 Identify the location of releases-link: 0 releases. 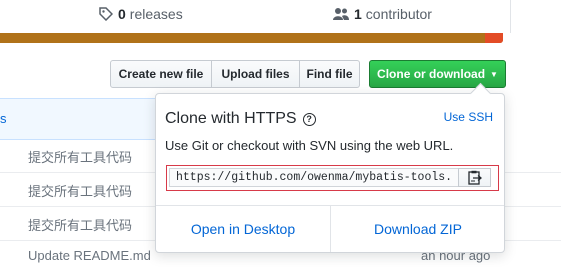
(141, 14).